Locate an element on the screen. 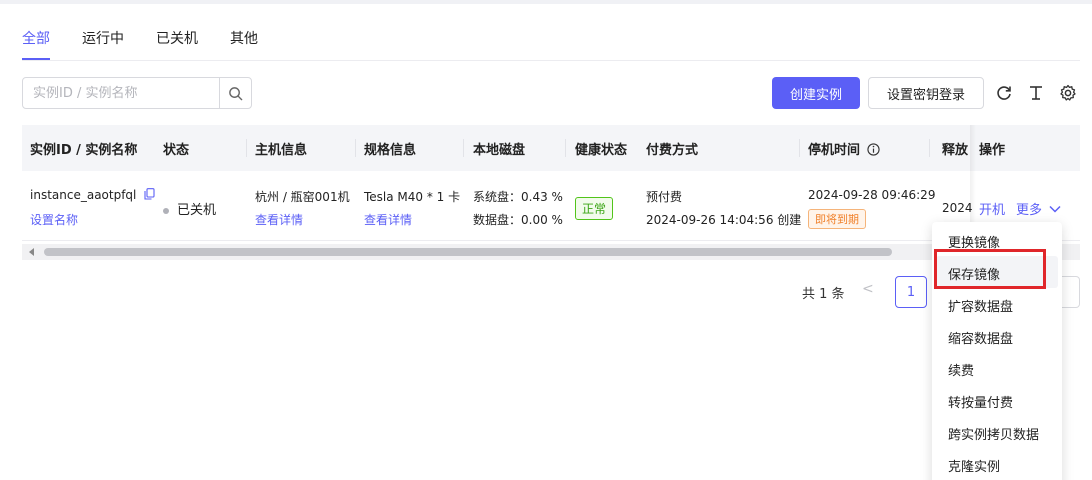 This screenshot has width=1092, height=480. billing-created: 2024-09-26 14:04:56 创建 is located at coordinates (724, 220).